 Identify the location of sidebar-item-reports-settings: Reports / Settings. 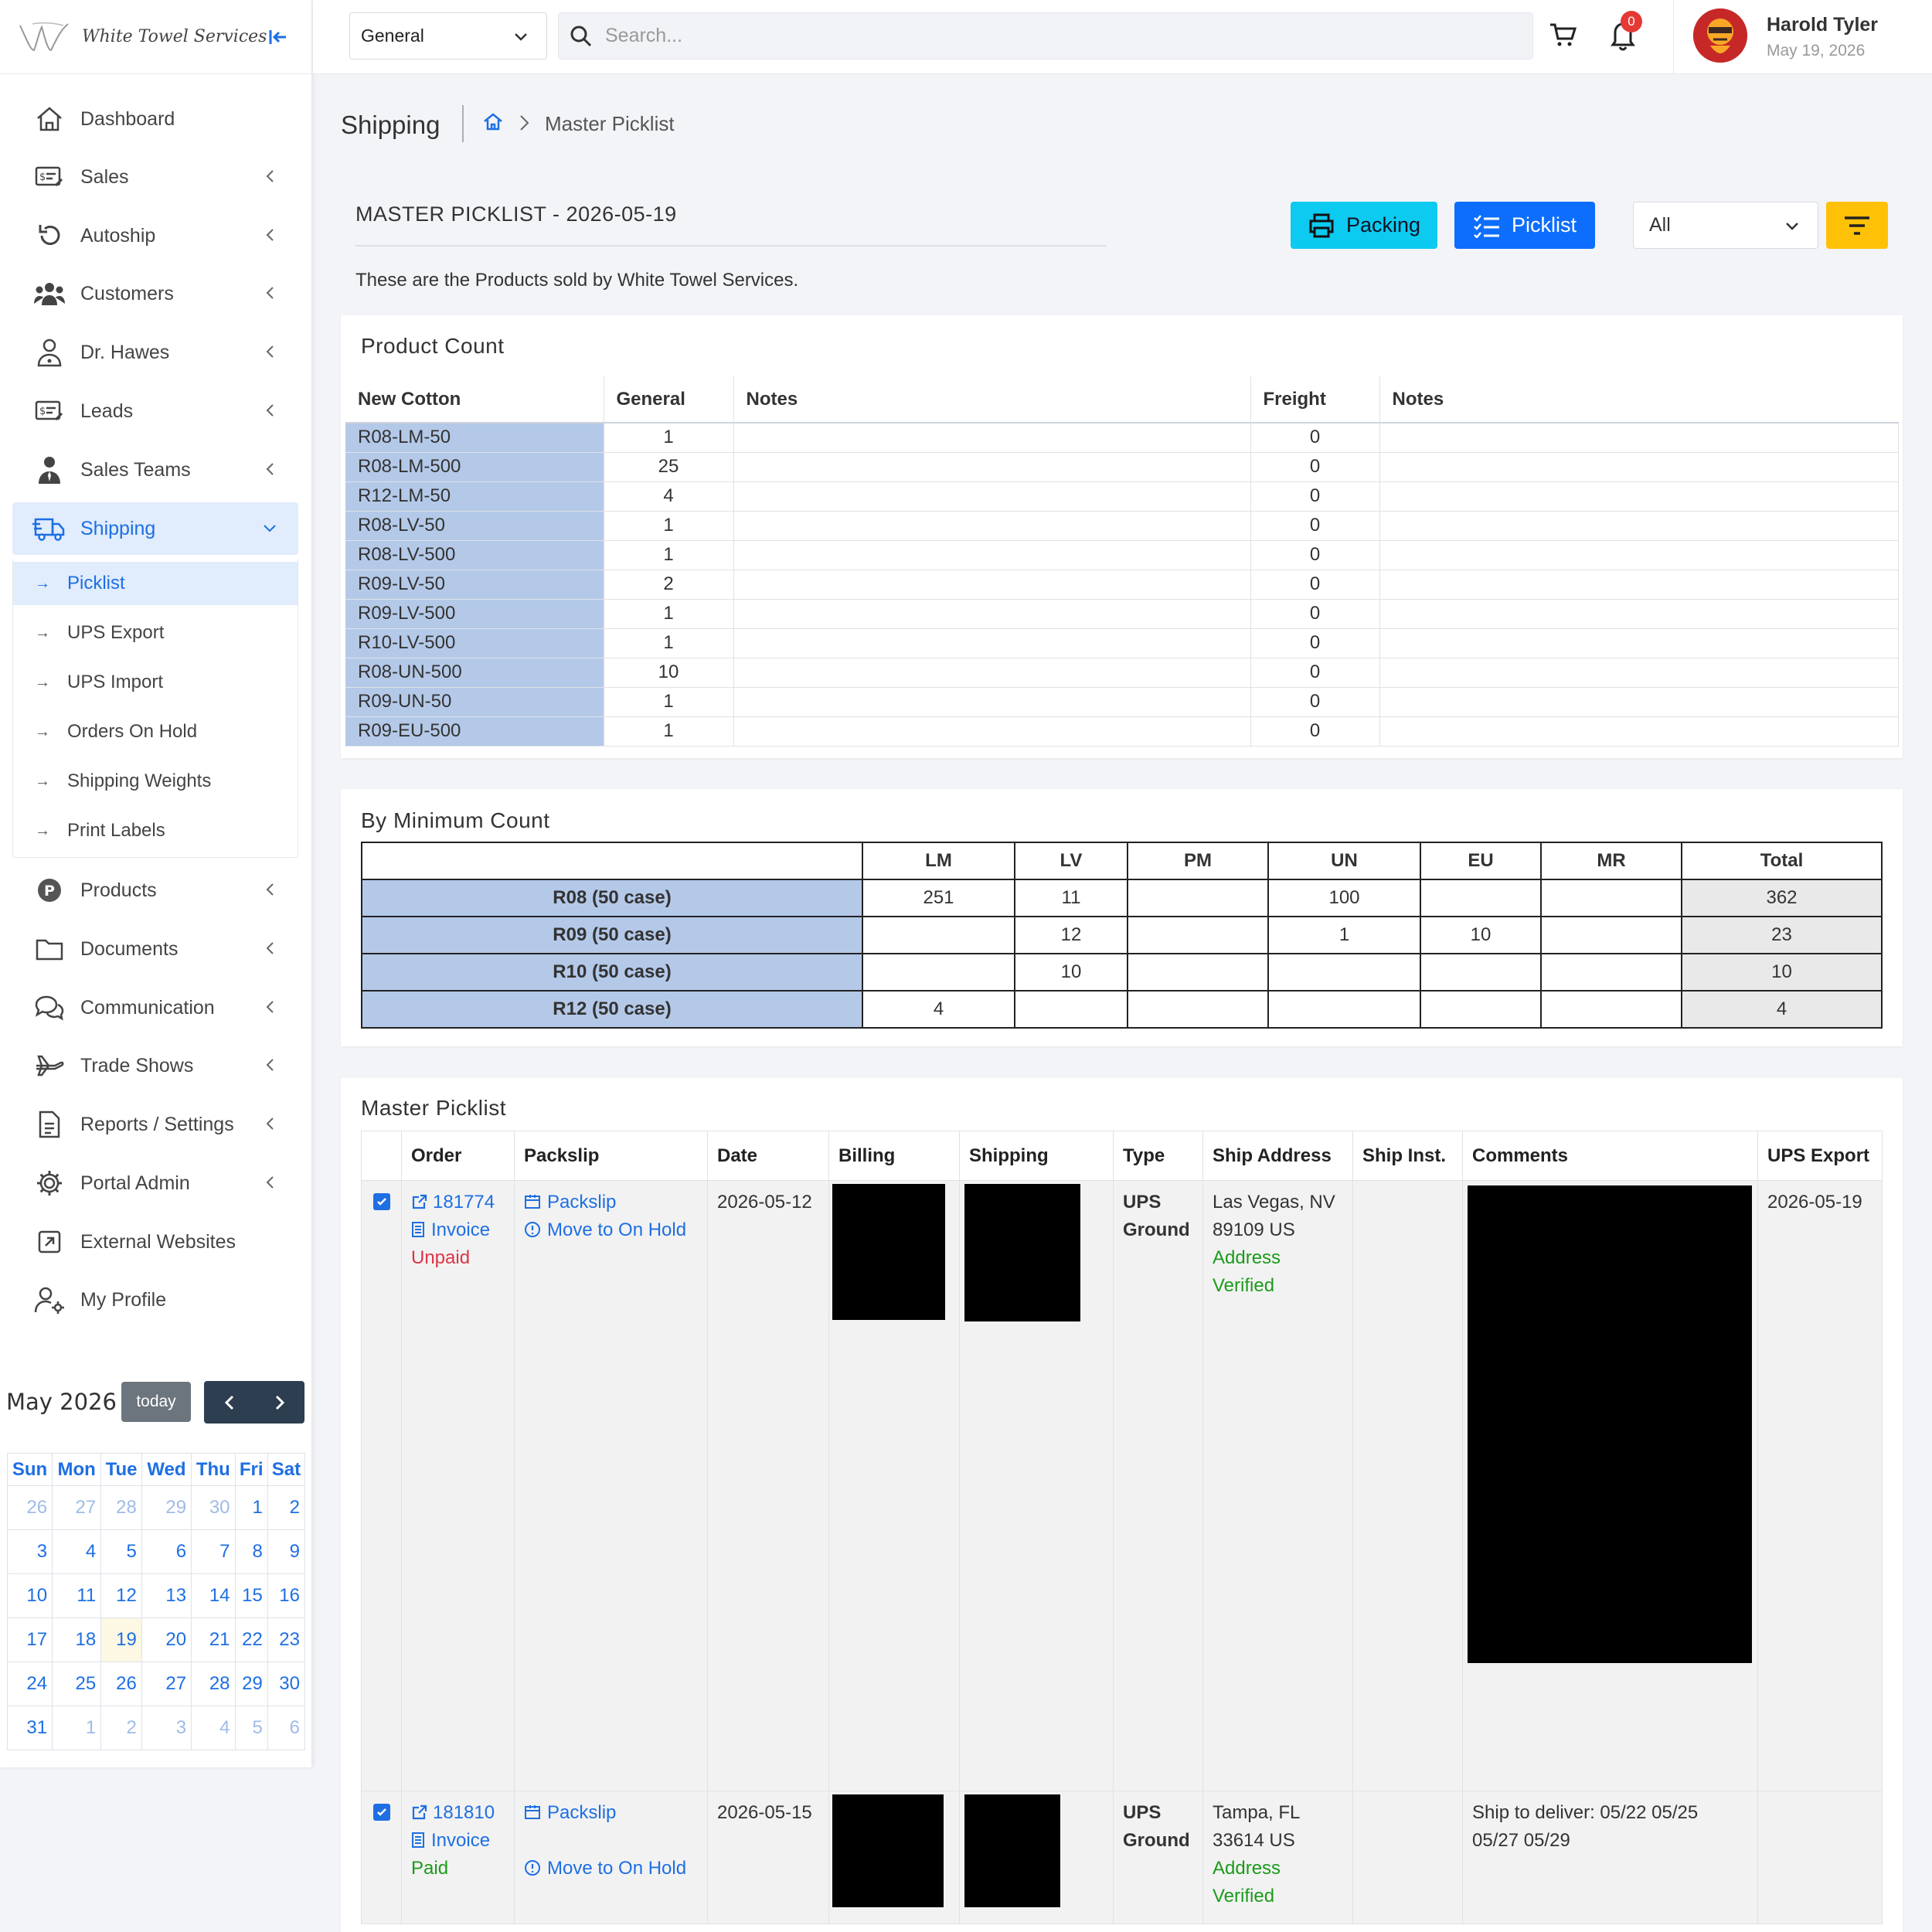
(155, 1125).